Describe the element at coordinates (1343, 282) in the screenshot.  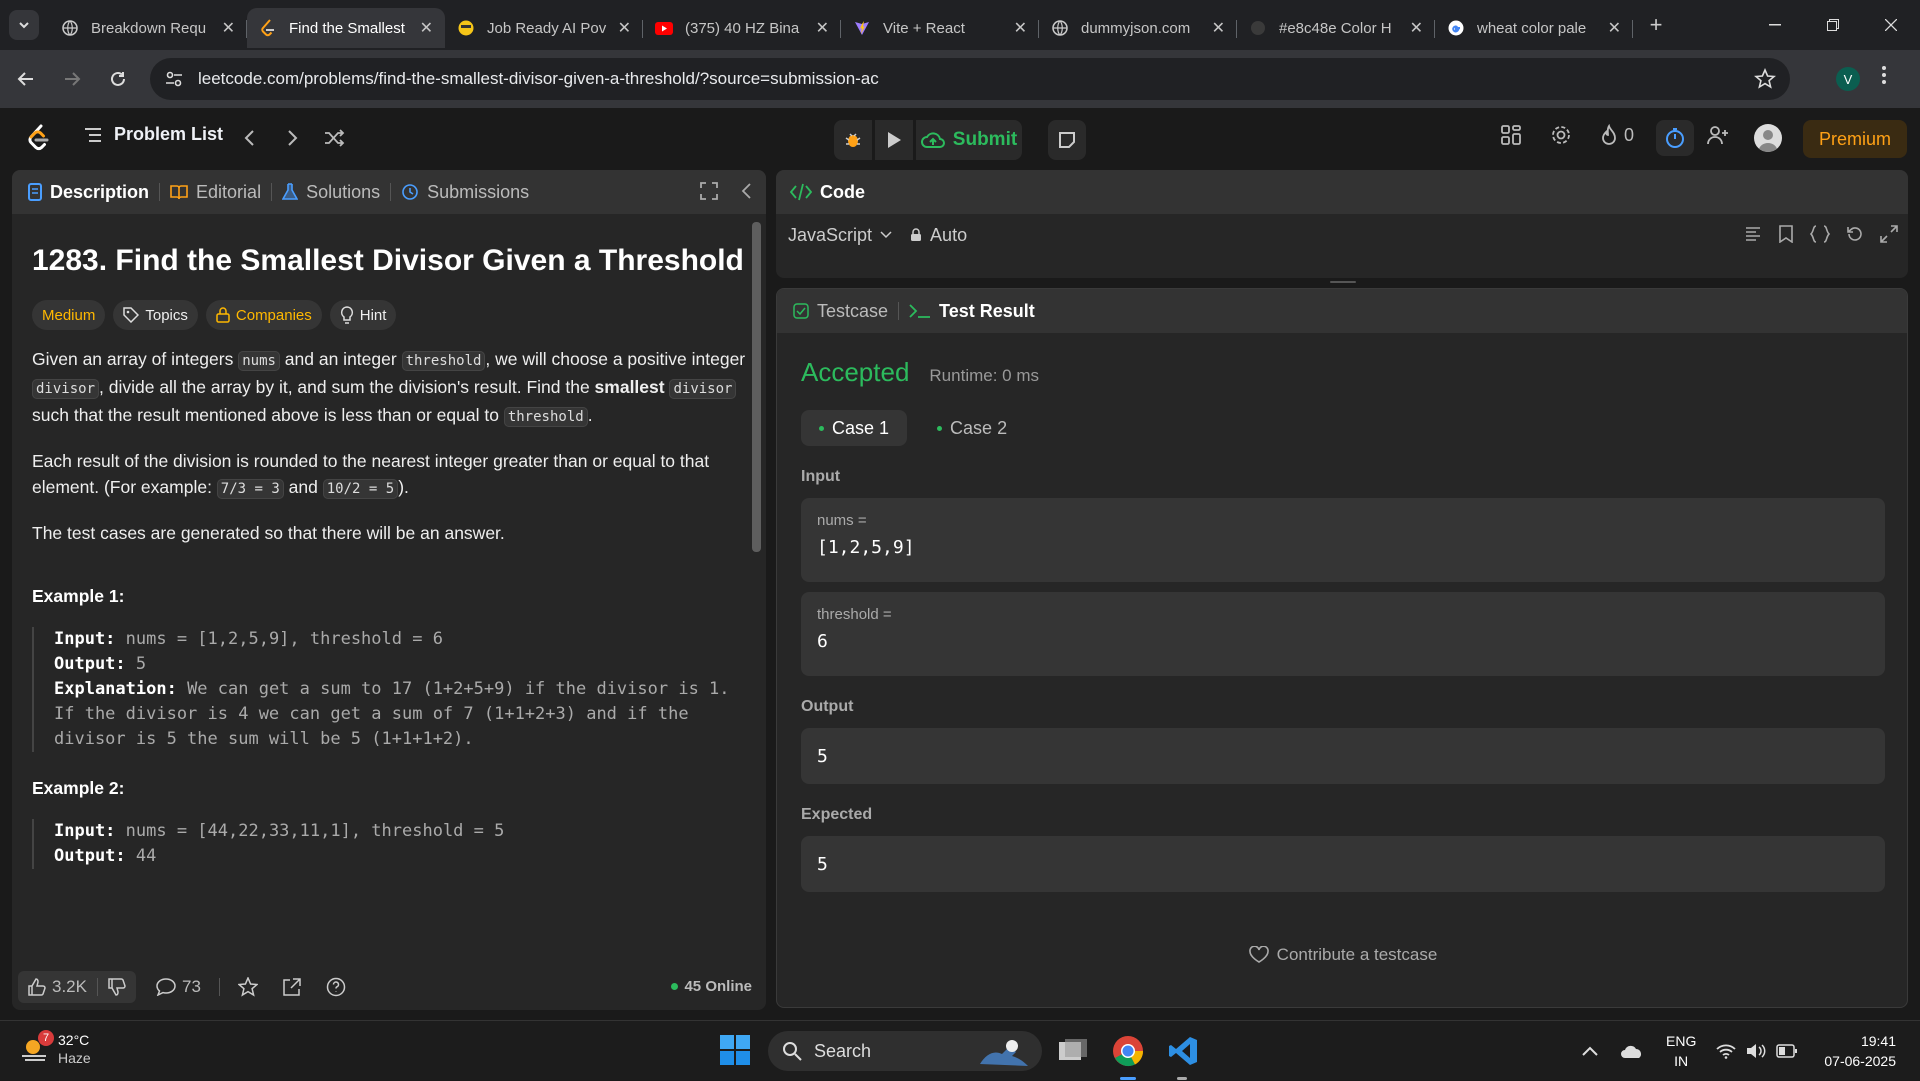
I see `resize-handle` at that location.